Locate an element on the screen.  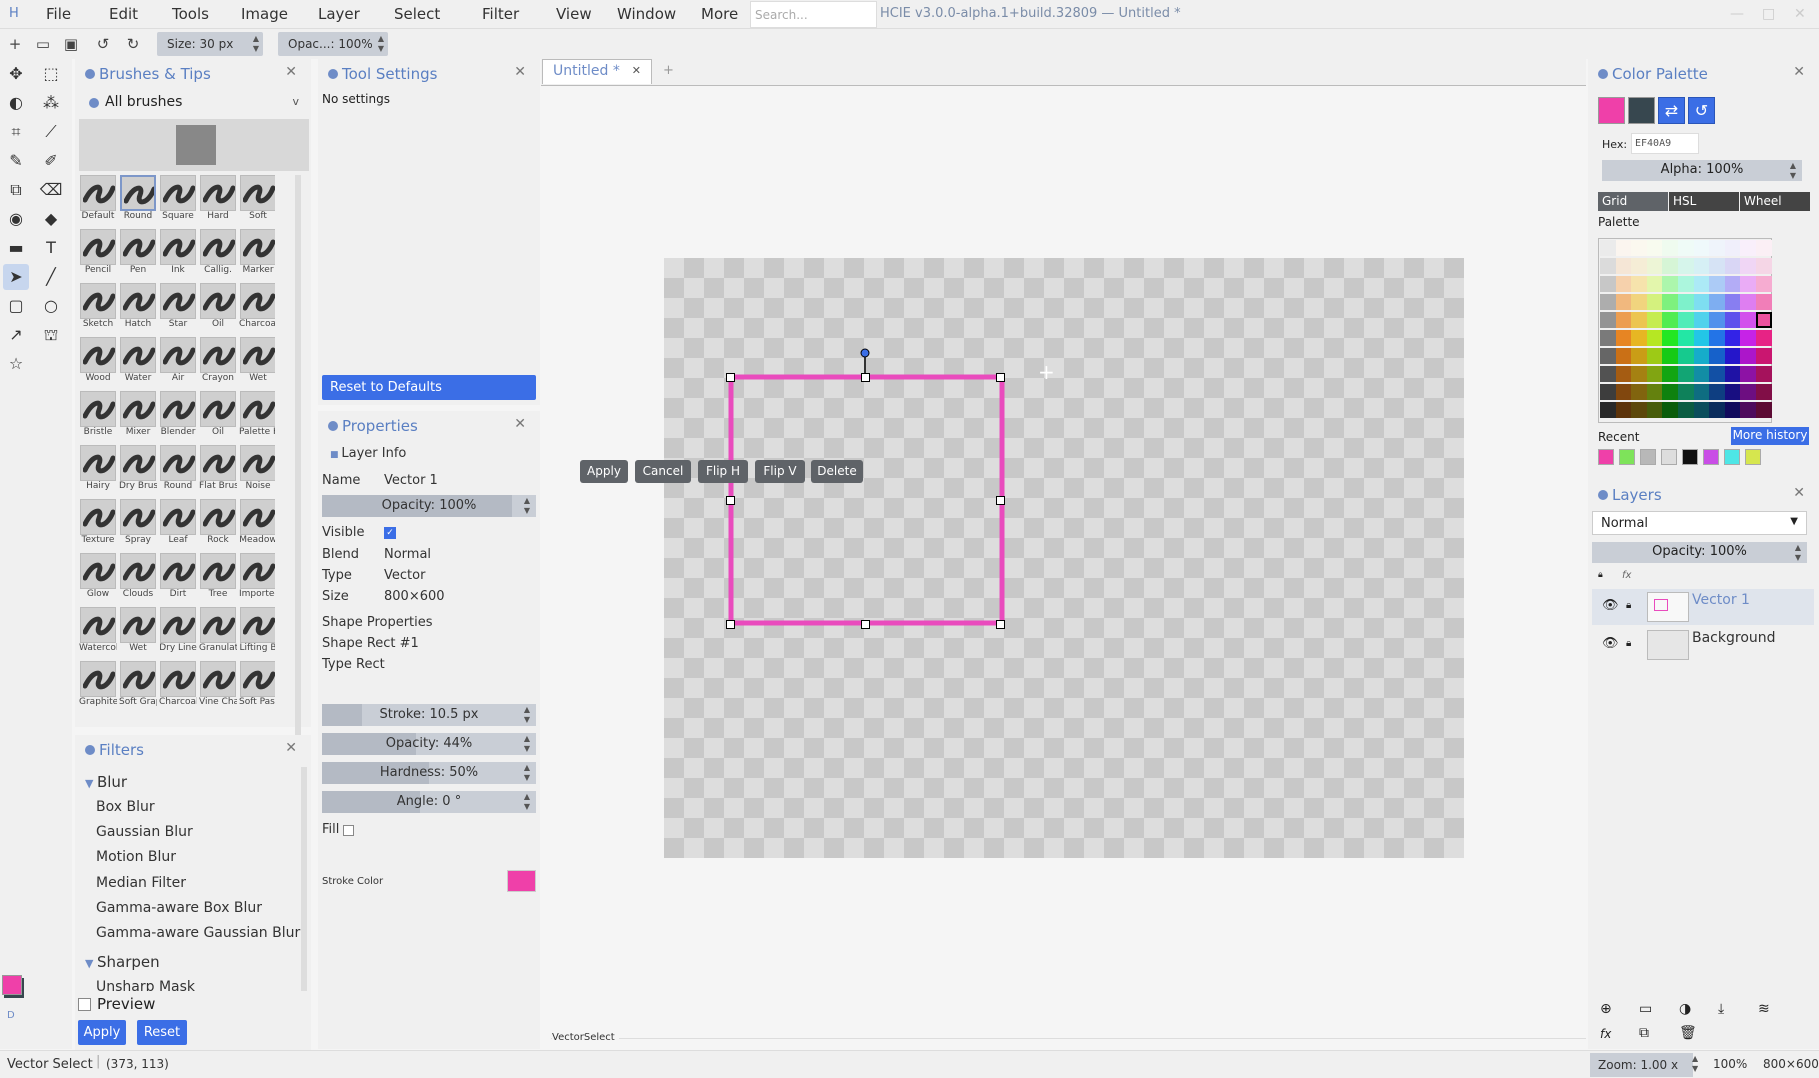
stroke-width-slider: Stroke: 10.5 px ▲ ▼ is located at coordinates (429, 715).